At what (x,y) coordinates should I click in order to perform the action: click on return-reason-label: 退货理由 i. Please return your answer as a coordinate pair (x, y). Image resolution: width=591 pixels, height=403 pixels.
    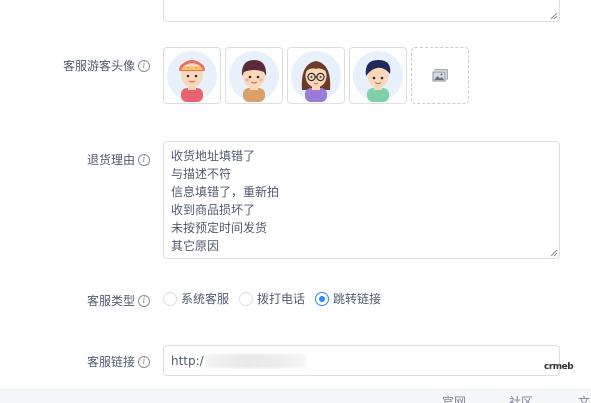
    Looking at the image, I should click on (75, 159).